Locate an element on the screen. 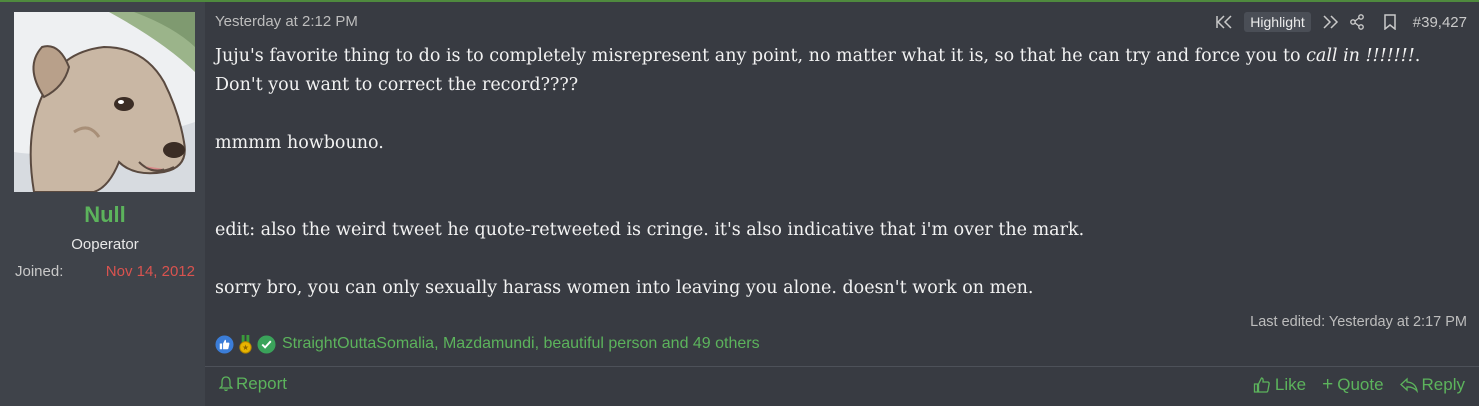 This screenshot has width=1479, height=406. like-button: Like is located at coordinates (1279, 385).